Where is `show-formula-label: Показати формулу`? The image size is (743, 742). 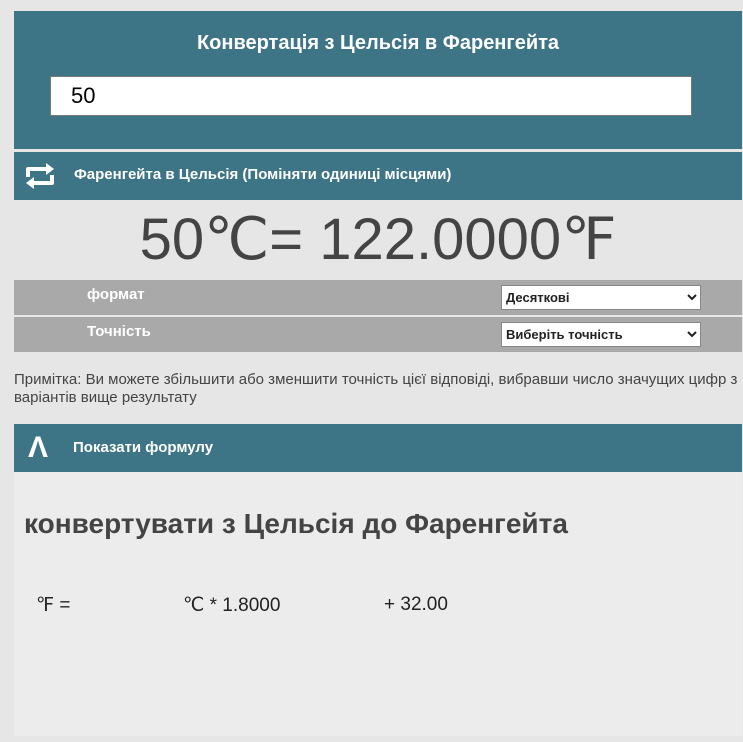 show-formula-label: Показати формулу is located at coordinates (143, 447).